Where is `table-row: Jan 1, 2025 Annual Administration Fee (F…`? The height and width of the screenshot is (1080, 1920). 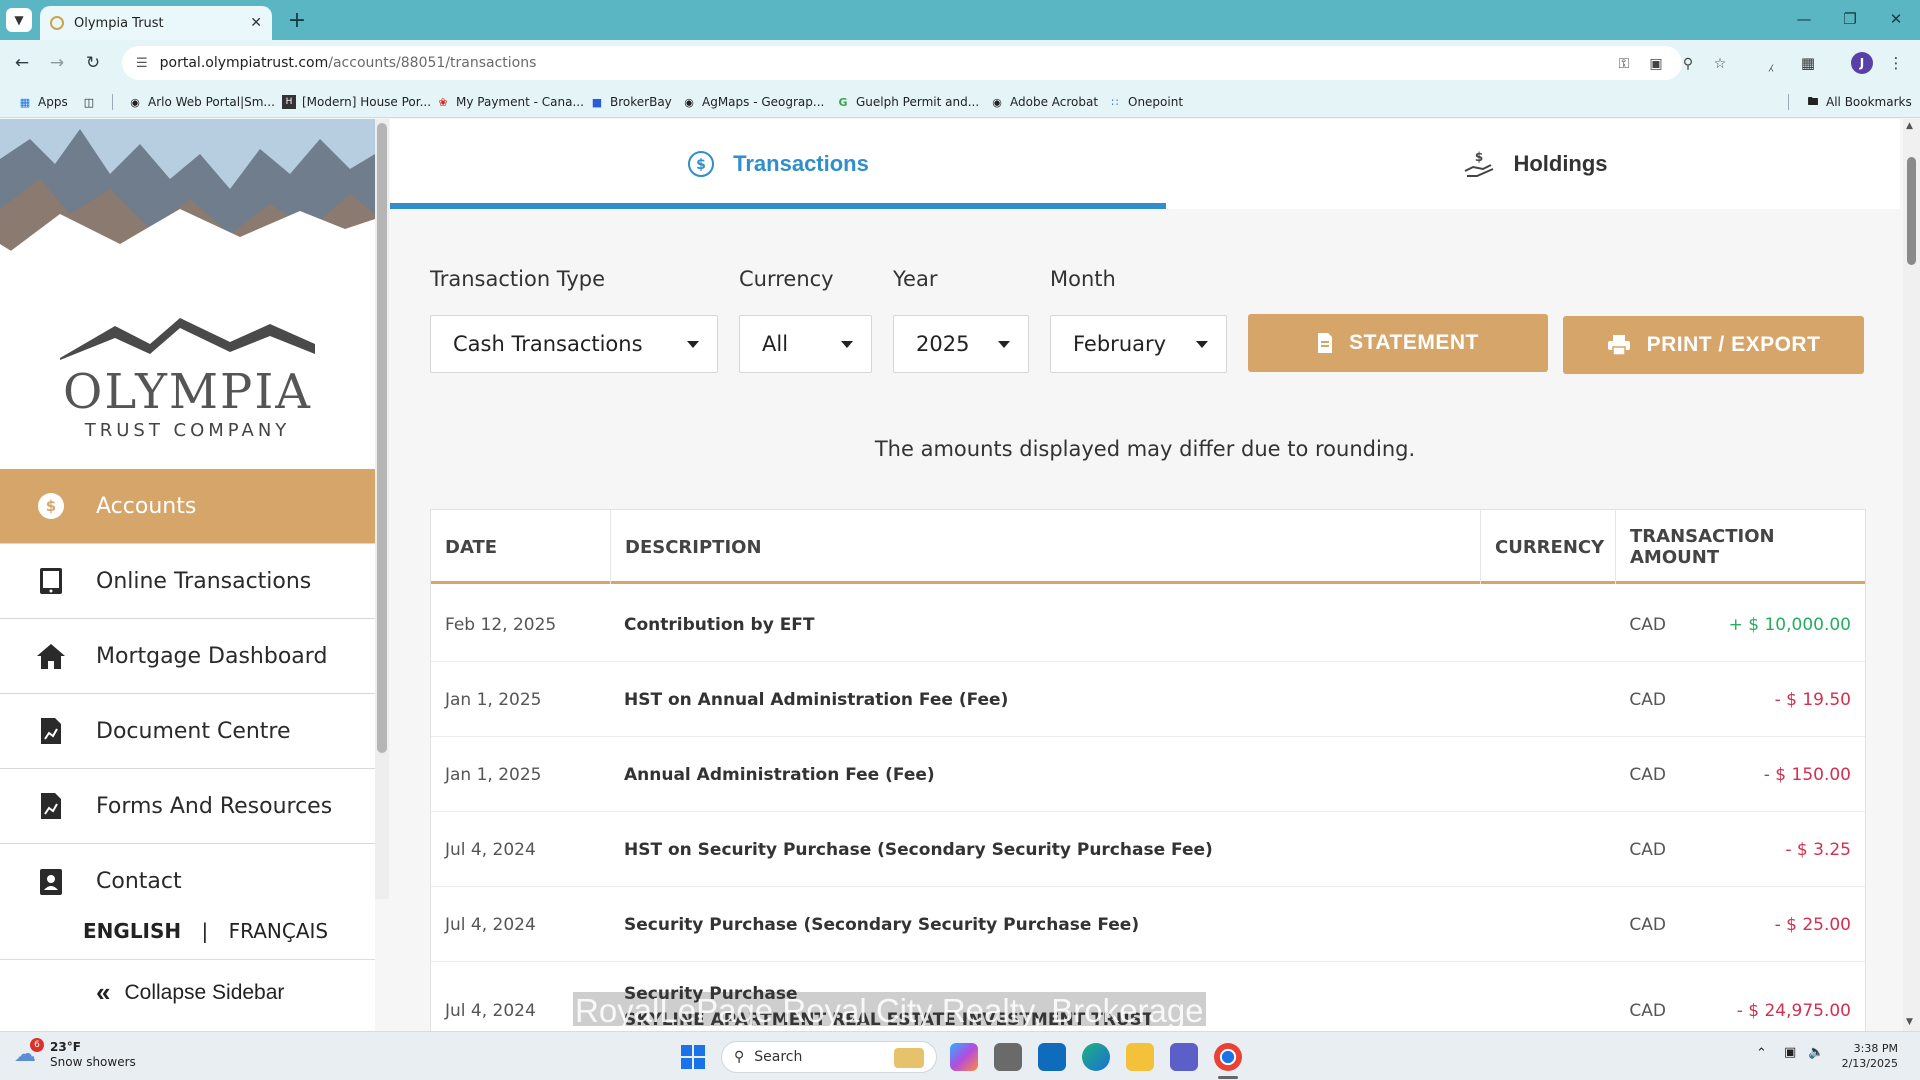
table-row: Jan 1, 2025 Annual Administration Fee (F… is located at coordinates (1148, 774).